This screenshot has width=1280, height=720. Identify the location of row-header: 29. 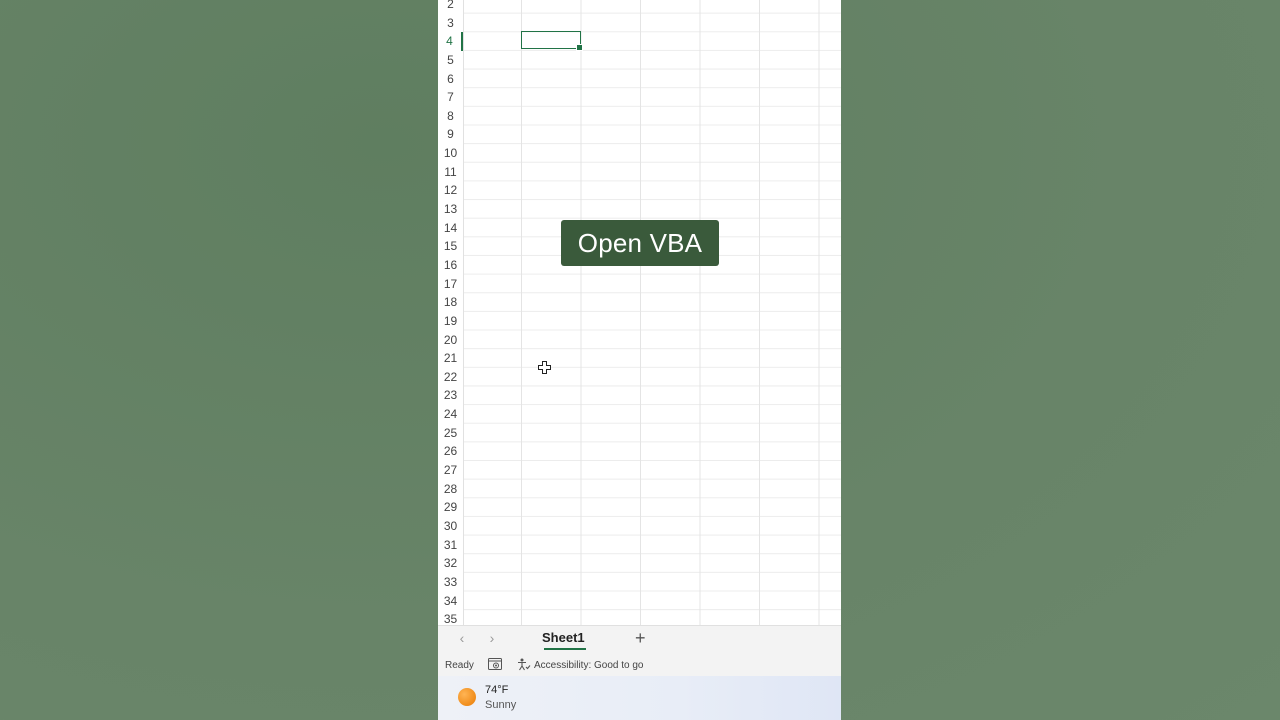
(450, 507).